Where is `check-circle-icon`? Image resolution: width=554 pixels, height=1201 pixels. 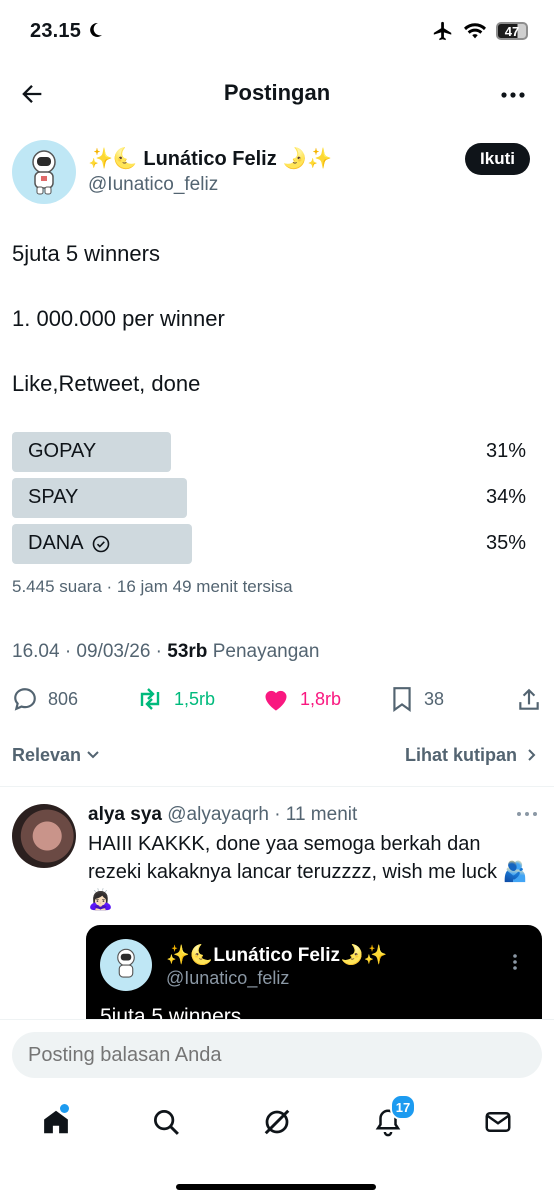 check-circle-icon is located at coordinates (100, 543).